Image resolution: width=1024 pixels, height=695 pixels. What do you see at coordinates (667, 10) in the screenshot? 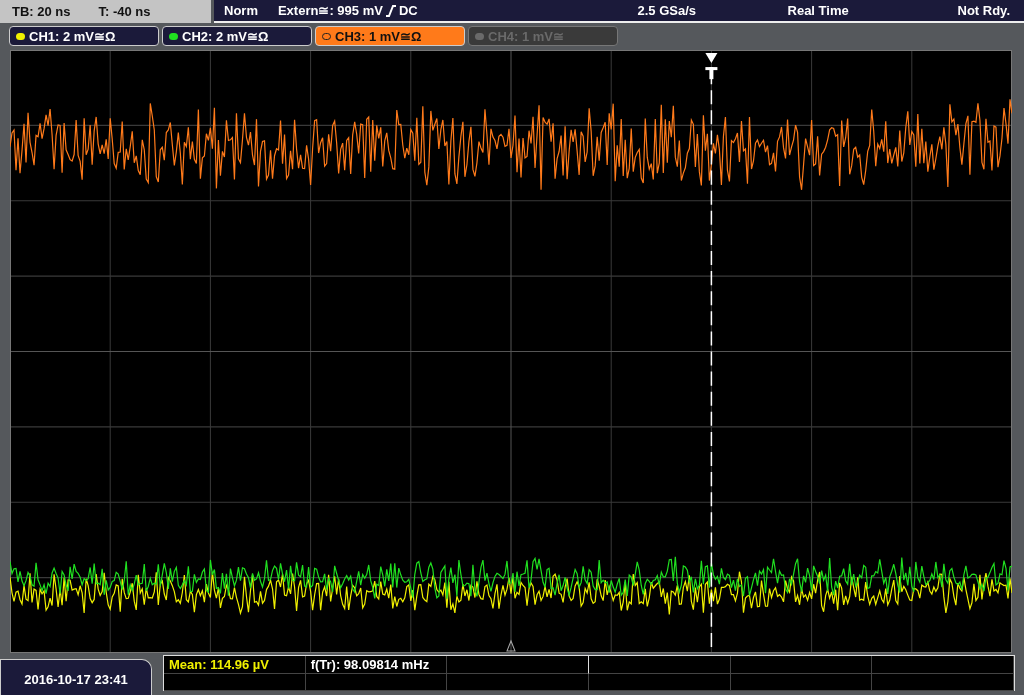
I see `sample-rate: 2.5 GSa/s` at bounding box center [667, 10].